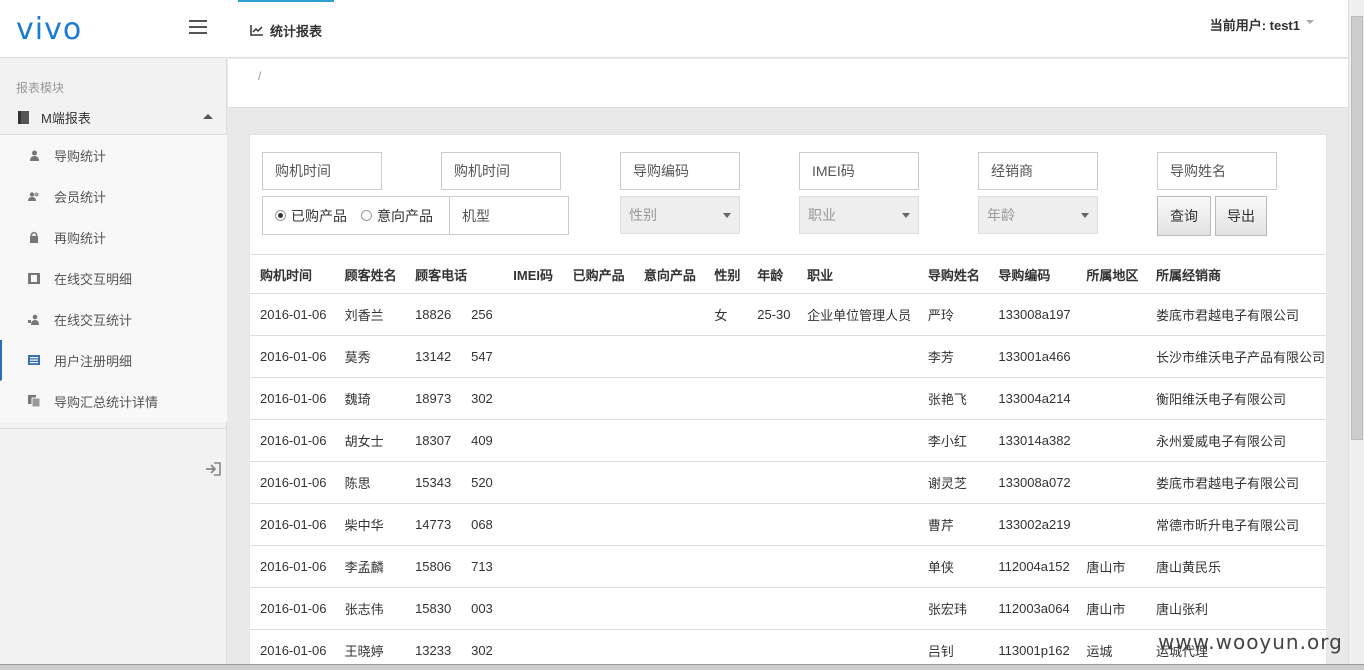  Describe the element at coordinates (113, 196) in the screenshot. I see `sidebar-item-member-stats: 会员统计` at that location.